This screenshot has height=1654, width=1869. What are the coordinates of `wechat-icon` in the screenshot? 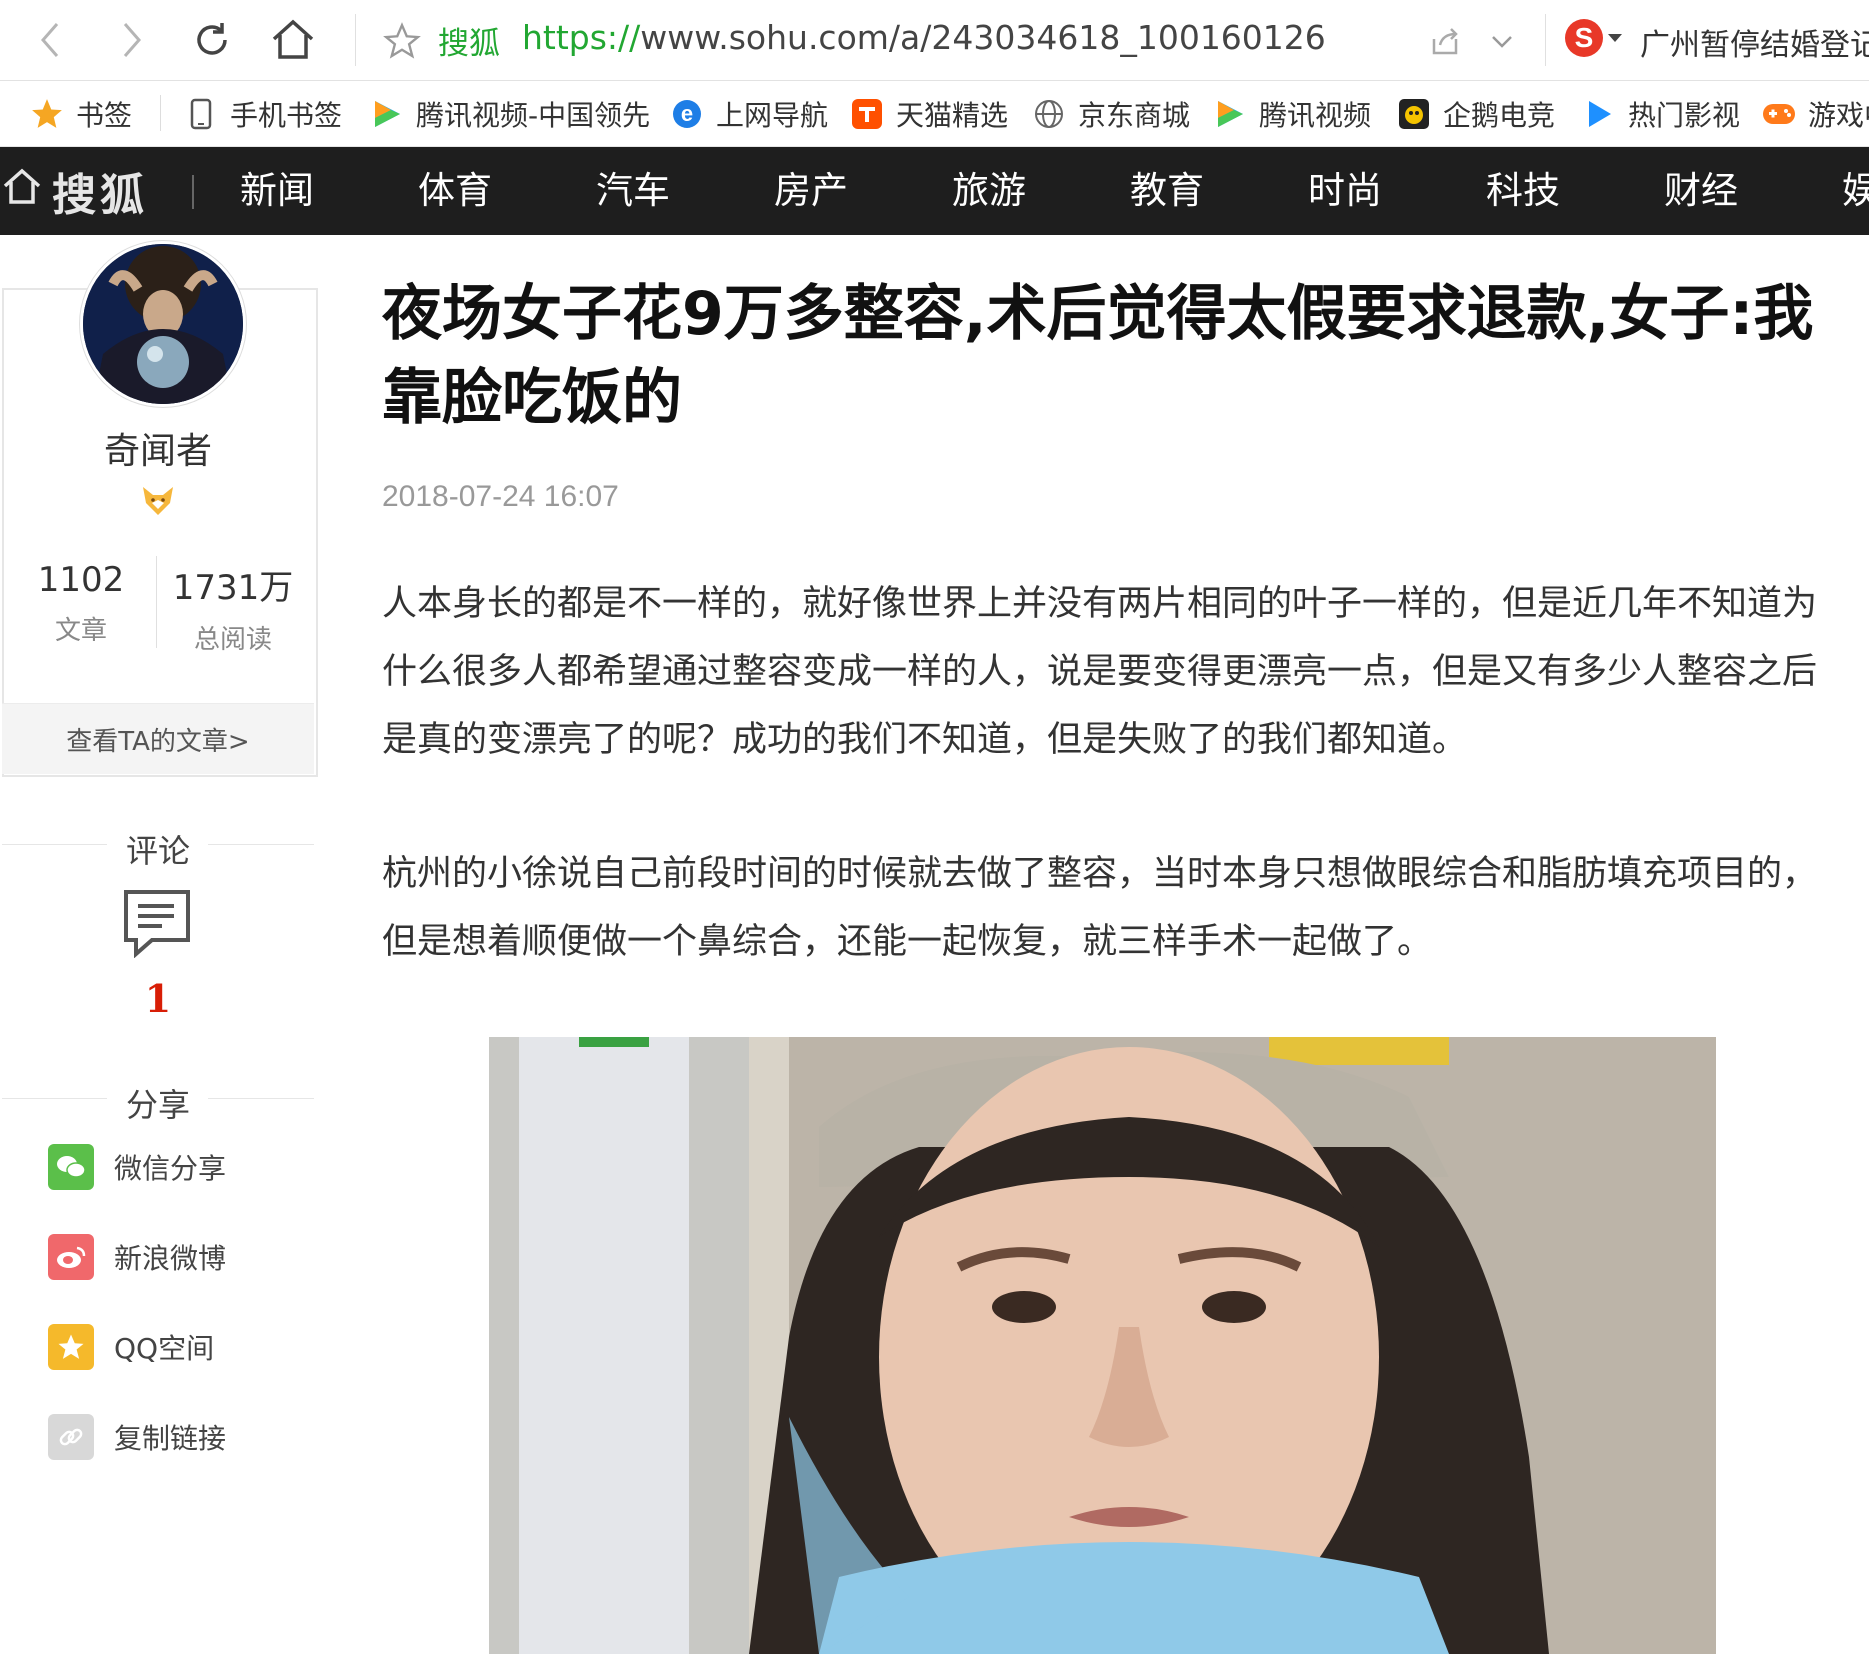 It's located at (71, 1167).